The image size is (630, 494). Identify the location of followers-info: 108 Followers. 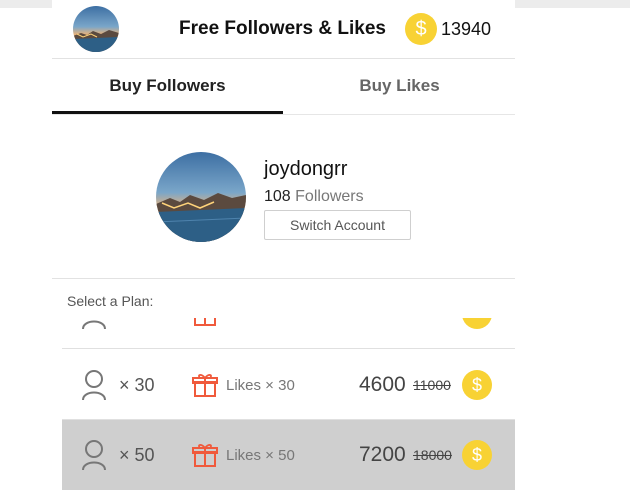
(314, 197).